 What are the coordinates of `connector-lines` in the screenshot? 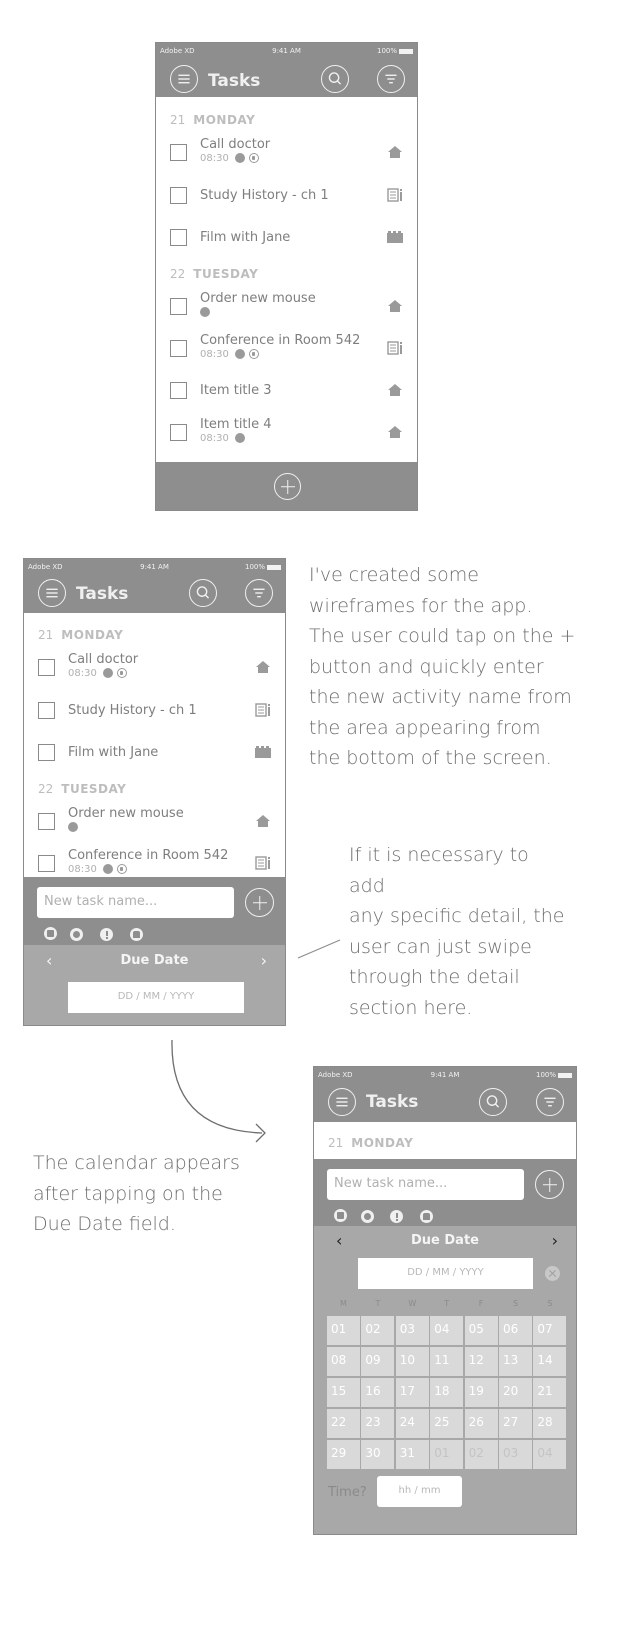 It's located at (256, 1041).